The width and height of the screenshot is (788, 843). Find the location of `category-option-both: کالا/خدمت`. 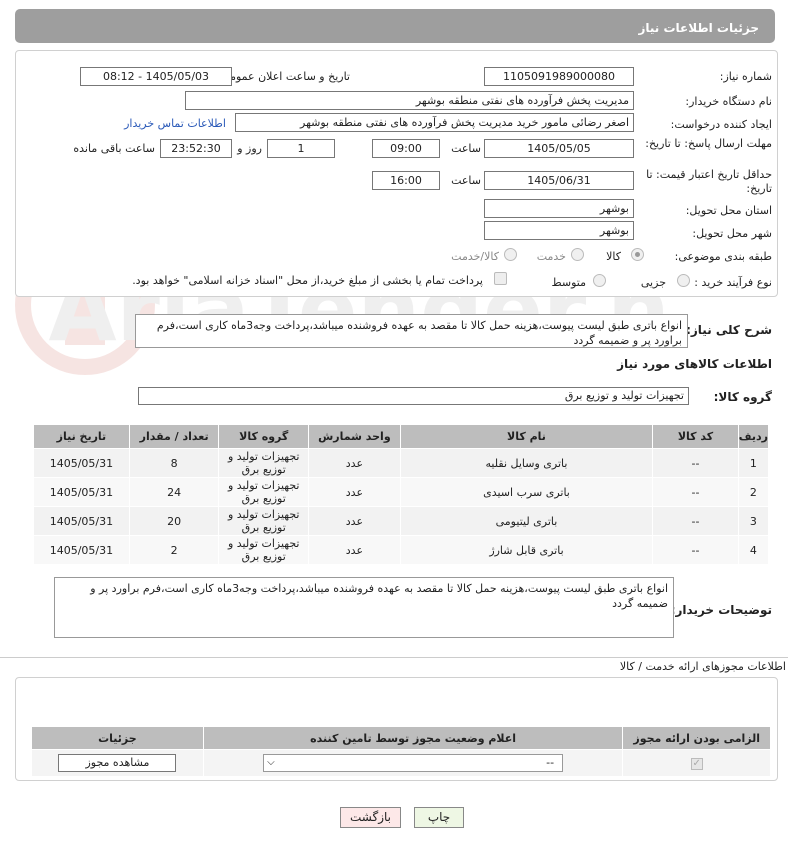

category-option-both: کالا/خدمت is located at coordinates (475, 256).